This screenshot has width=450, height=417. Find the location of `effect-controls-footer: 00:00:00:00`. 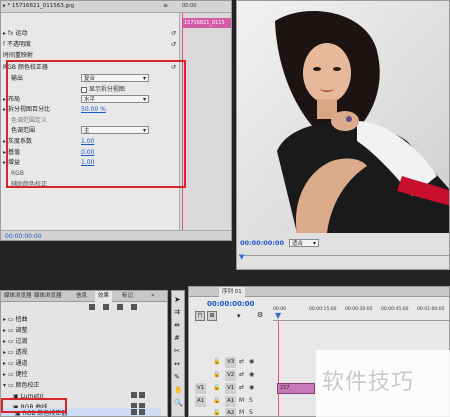

effect-controls-footer: 00:00:00:00 is located at coordinates (116, 235).